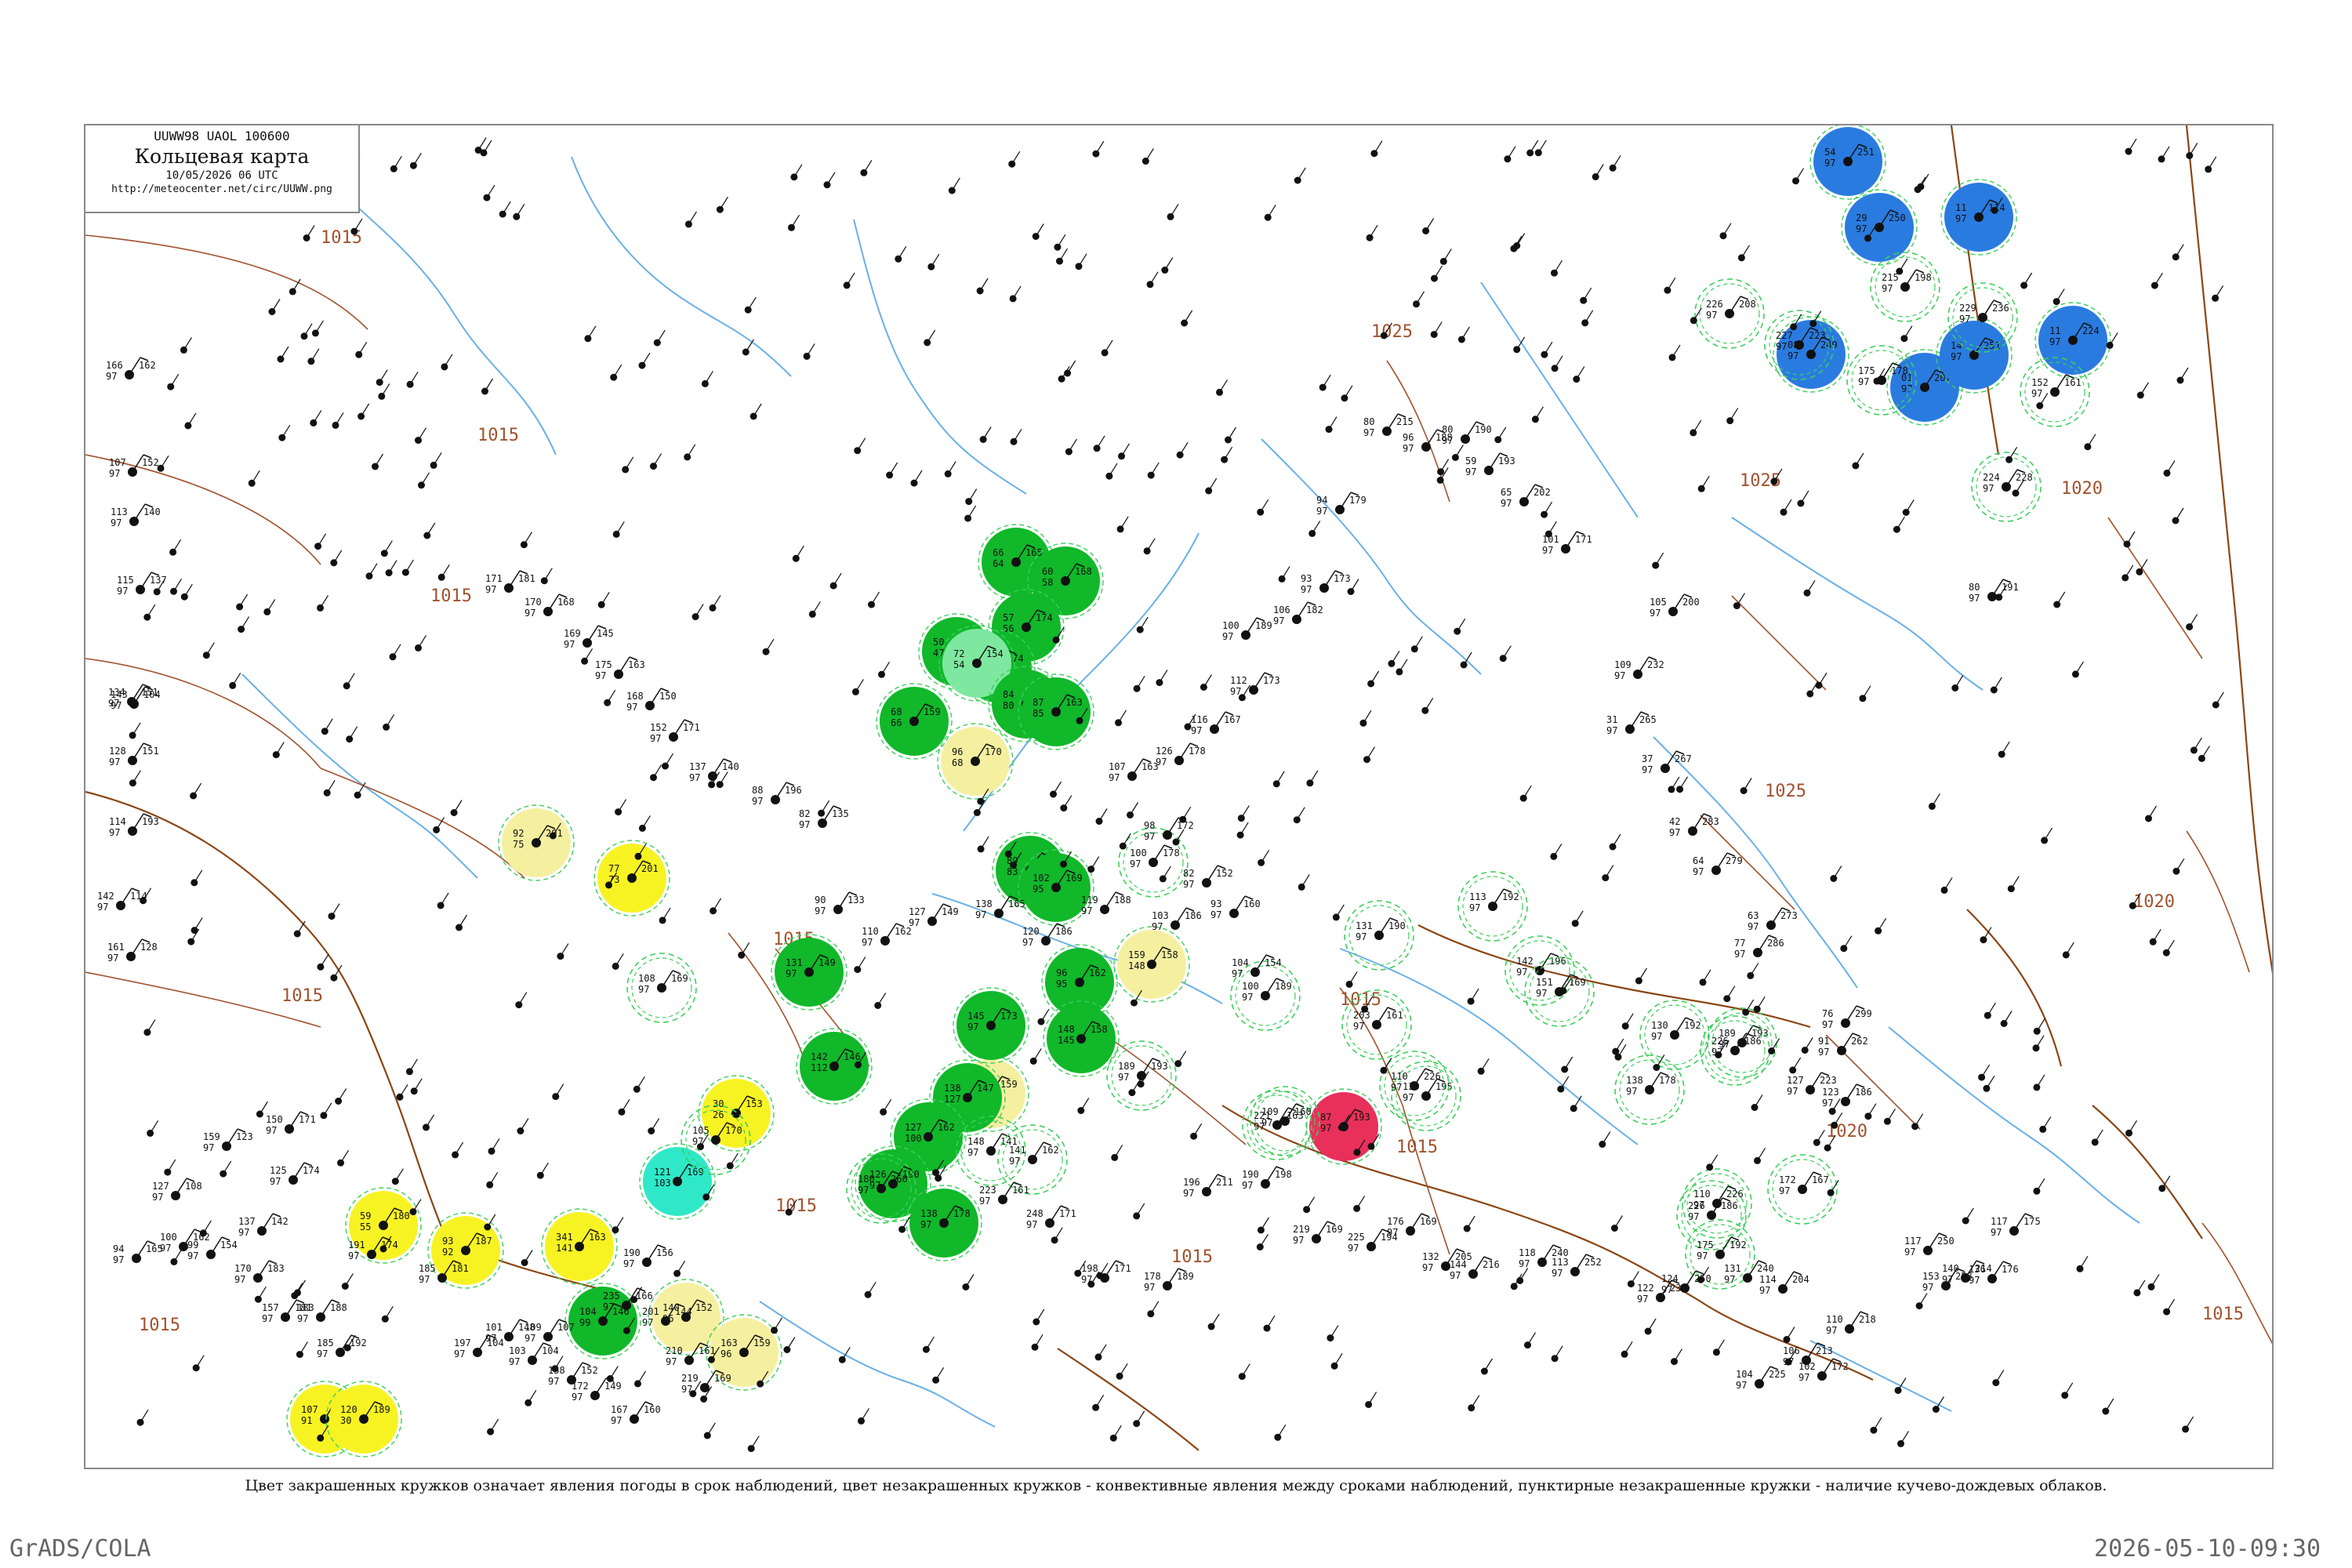 Image resolution: width=2352 pixels, height=1568 pixels. Describe the element at coordinates (447, 1252) in the screenshot. I see `station-visibility: 92` at that location.